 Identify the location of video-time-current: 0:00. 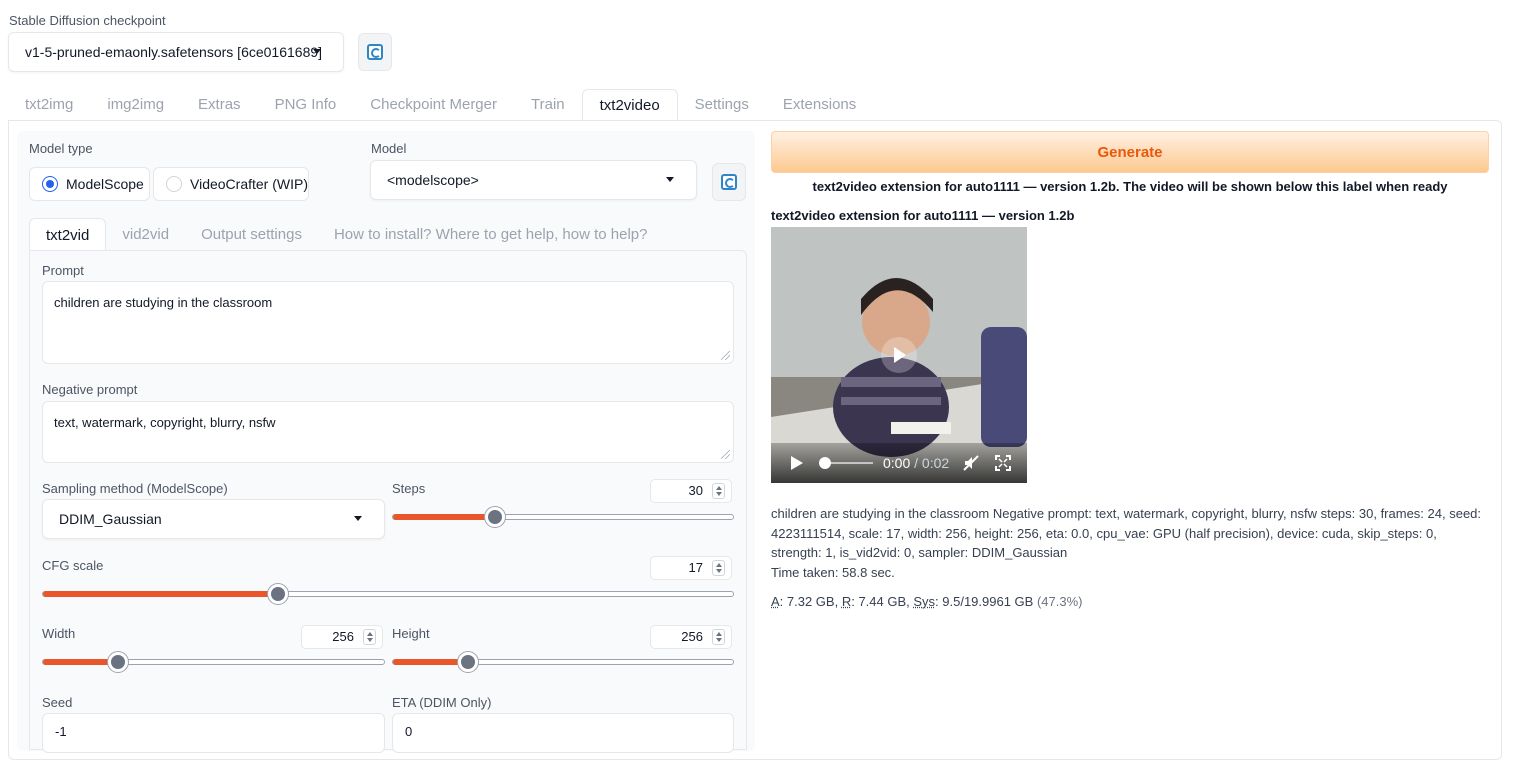
(896, 463).